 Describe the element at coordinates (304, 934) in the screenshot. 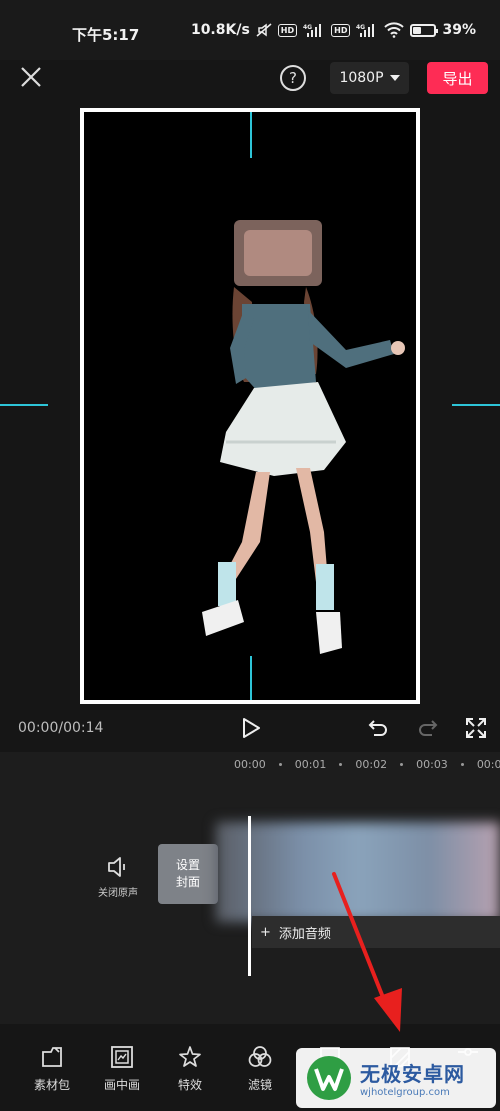

I see `add-audio-label: 添加音频` at that location.